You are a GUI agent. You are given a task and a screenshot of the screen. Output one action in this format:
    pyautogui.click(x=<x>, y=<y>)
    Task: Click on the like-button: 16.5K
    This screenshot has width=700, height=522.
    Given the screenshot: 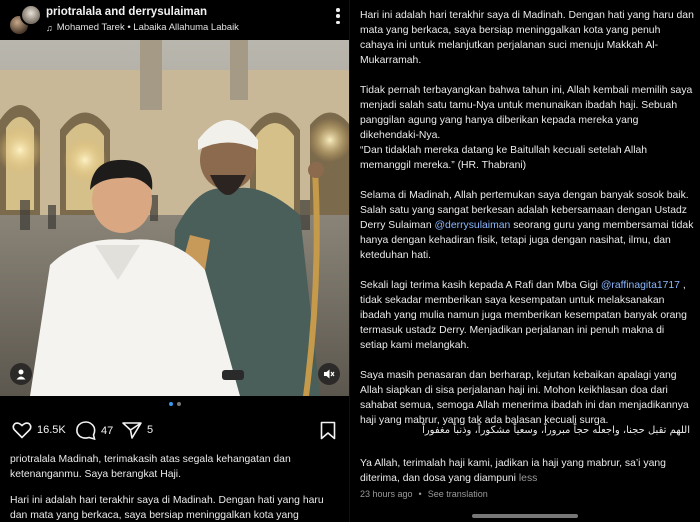 What is the action you would take?
    pyautogui.click(x=39, y=430)
    